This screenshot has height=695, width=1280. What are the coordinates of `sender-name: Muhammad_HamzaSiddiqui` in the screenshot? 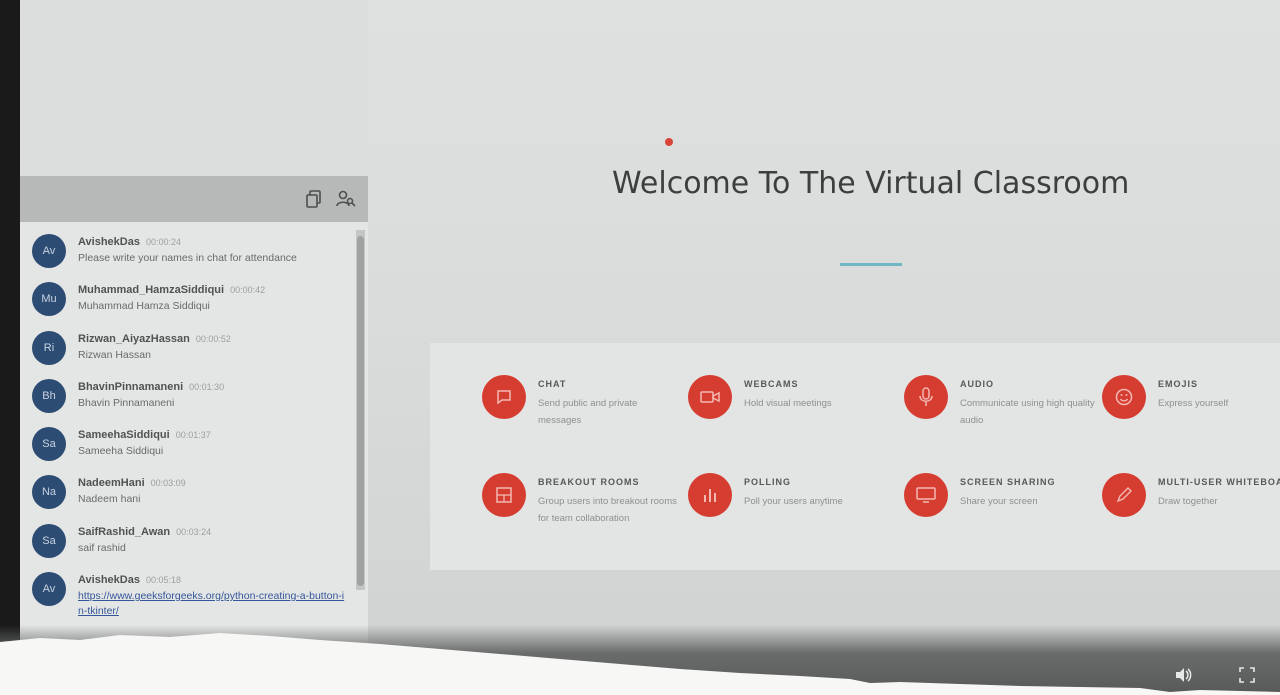 It's located at (151, 290).